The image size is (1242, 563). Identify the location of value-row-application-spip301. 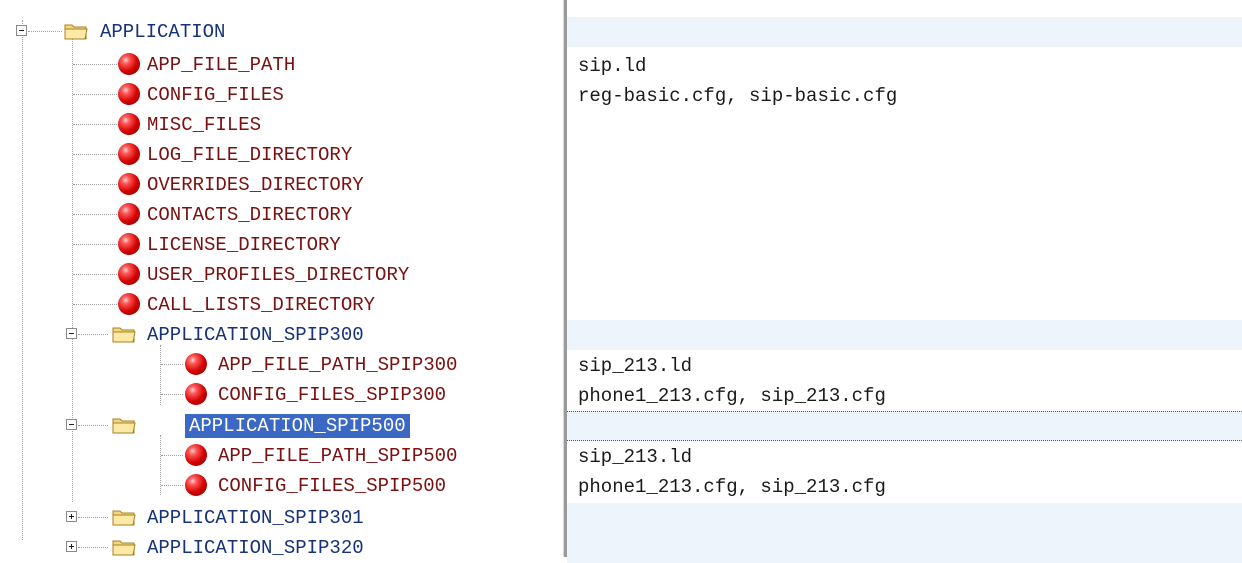
(904, 518).